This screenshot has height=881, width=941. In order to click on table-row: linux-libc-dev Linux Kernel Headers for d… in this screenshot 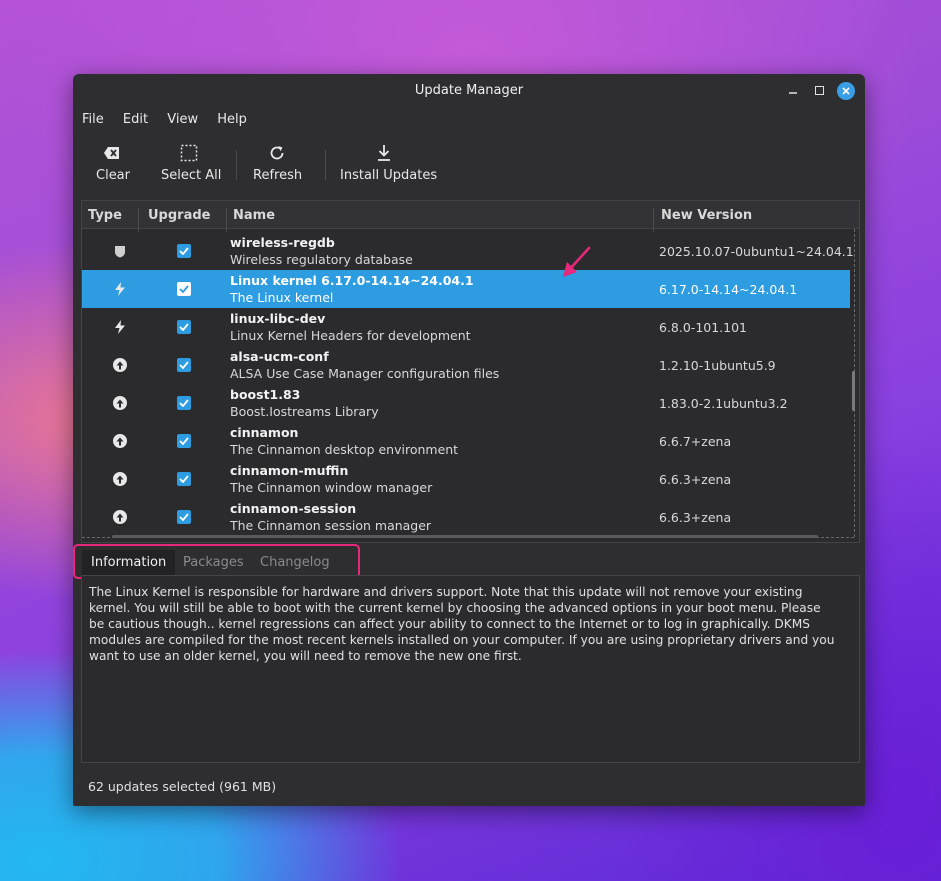, I will do `click(466, 327)`.